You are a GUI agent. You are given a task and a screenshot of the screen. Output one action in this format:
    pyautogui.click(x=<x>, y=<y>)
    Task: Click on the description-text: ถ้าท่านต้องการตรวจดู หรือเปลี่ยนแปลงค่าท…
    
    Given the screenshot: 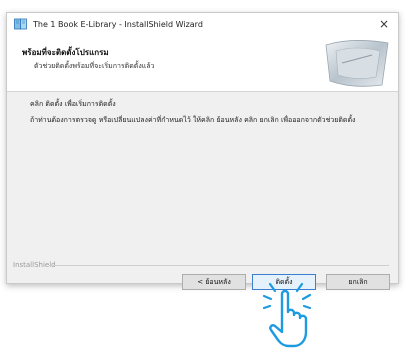 What is the action you would take?
    pyautogui.click(x=193, y=120)
    